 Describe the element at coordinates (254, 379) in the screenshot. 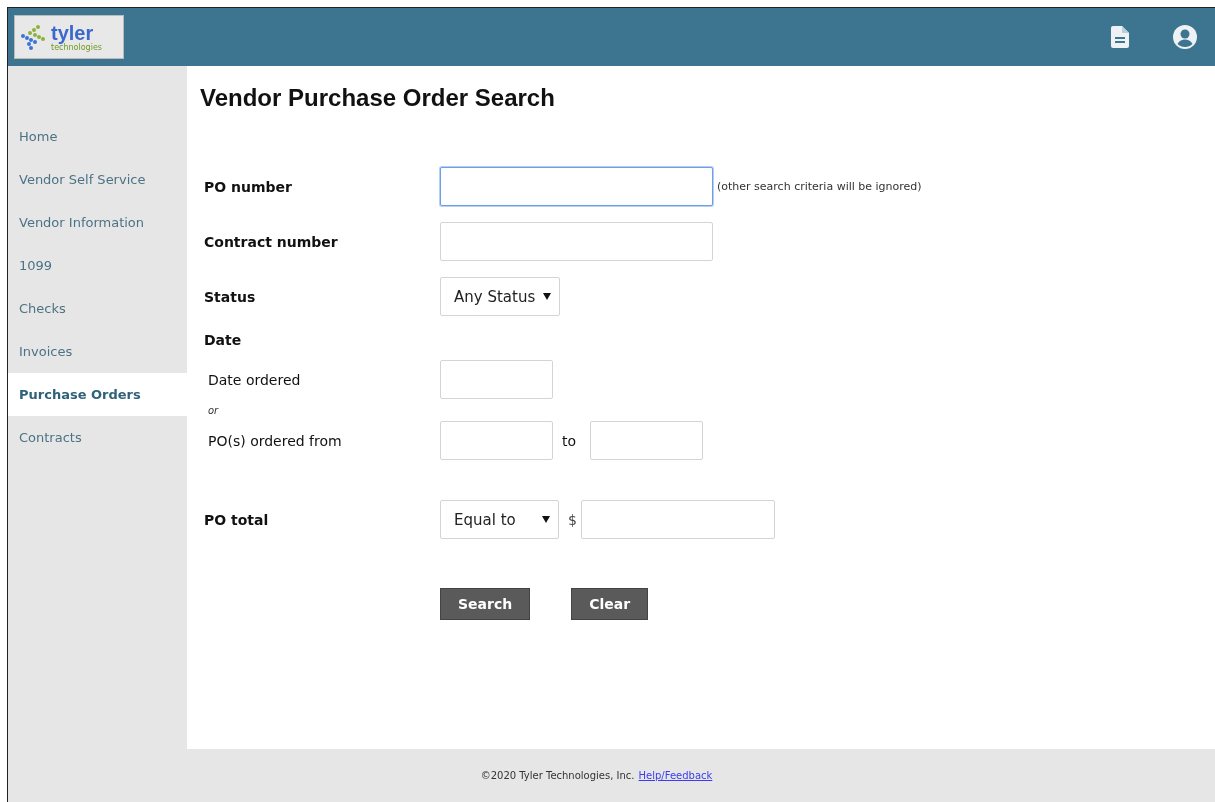

I see `field-label: Date ordered` at that location.